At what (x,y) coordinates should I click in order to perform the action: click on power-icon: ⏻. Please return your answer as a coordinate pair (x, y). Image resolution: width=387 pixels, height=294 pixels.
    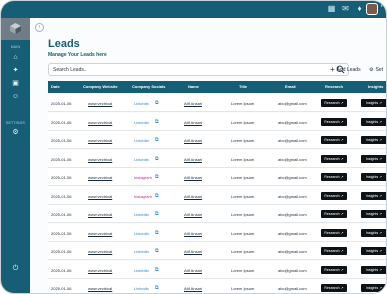
    Looking at the image, I should click on (15, 268).